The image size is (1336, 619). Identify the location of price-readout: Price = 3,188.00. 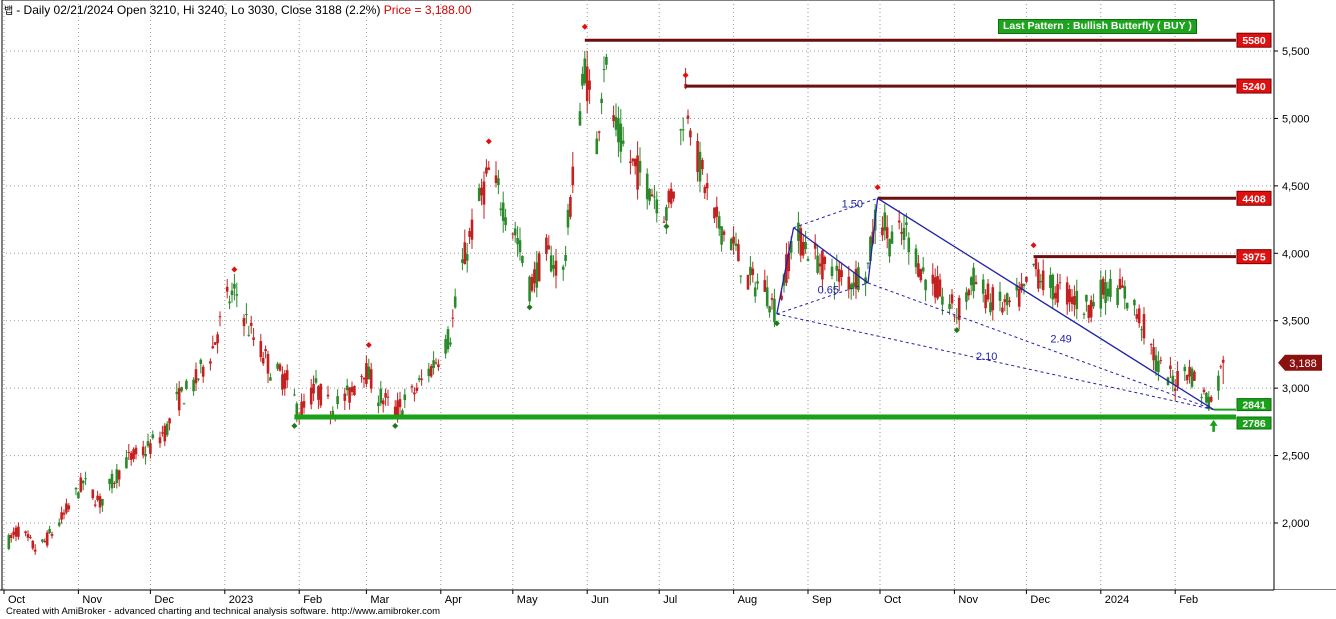
(427, 10).